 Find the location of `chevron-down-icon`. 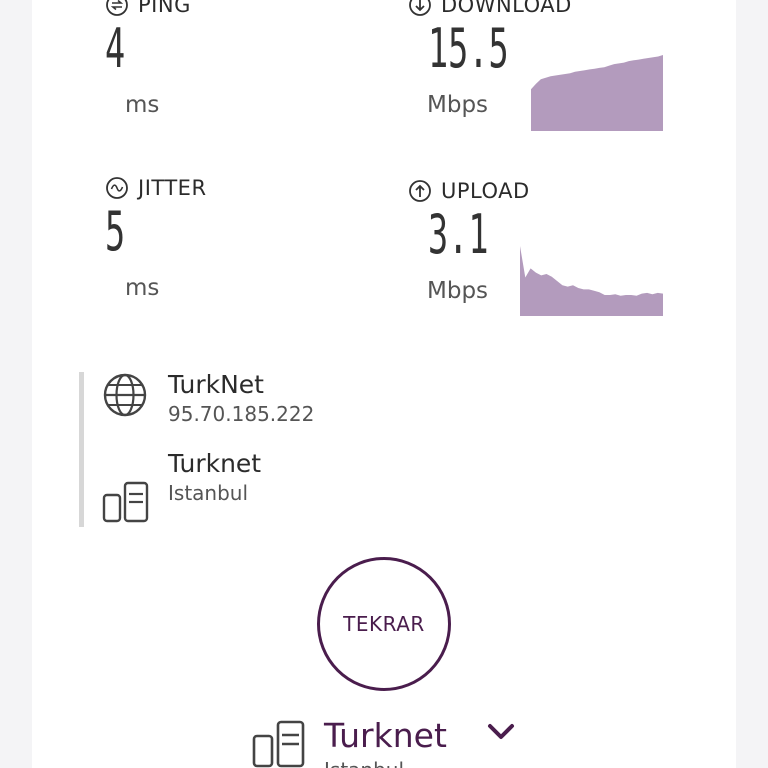

chevron-down-icon is located at coordinates (501, 734).